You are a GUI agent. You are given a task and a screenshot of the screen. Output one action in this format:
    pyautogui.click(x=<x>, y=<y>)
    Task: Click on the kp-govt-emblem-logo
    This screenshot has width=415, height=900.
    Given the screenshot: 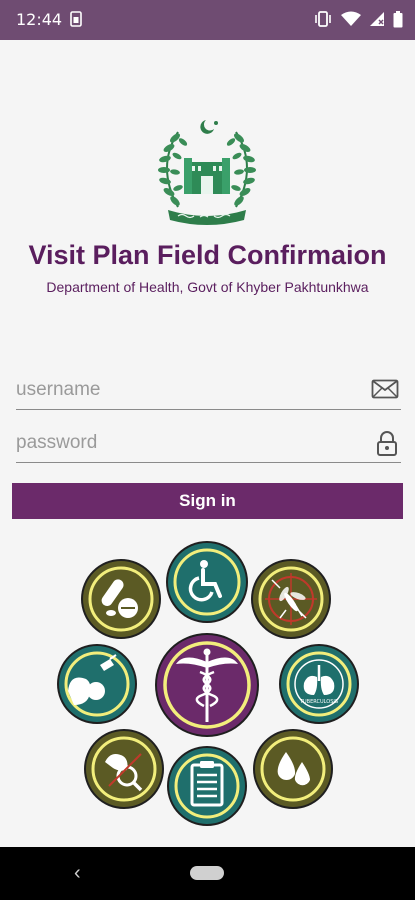 What is the action you would take?
    pyautogui.click(x=207, y=171)
    